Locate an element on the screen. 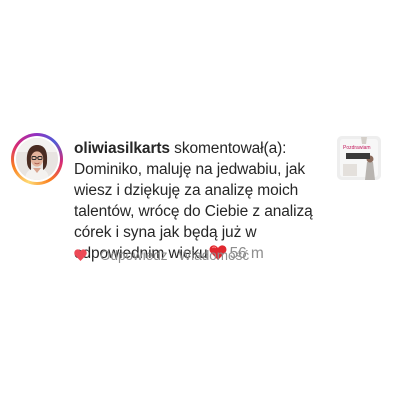 The height and width of the screenshot is (400, 400). post-thumbnail-caption: Pozdrawiam is located at coordinates (357, 148).